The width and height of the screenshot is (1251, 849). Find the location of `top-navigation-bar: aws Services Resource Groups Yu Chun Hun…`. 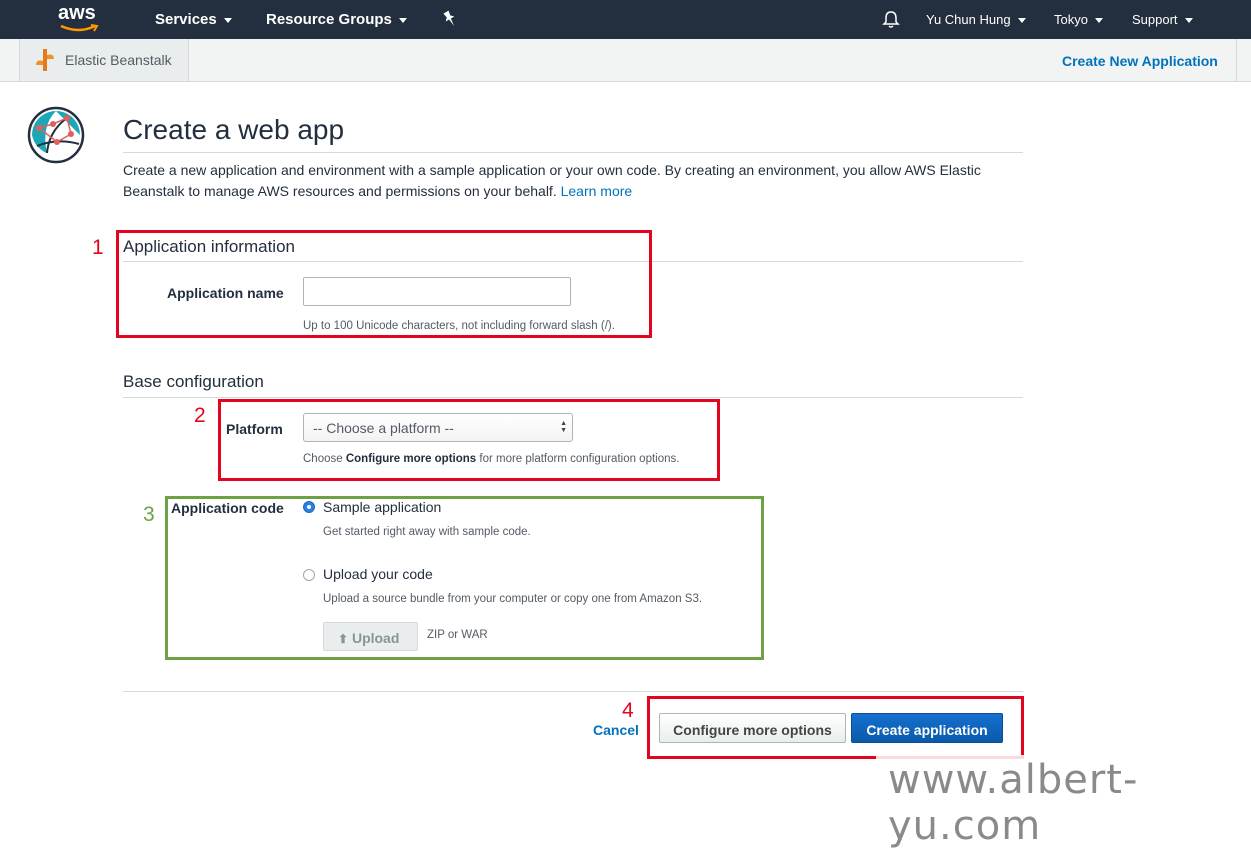

top-navigation-bar: aws Services Resource Groups Yu Chun Hun… is located at coordinates (625, 19).